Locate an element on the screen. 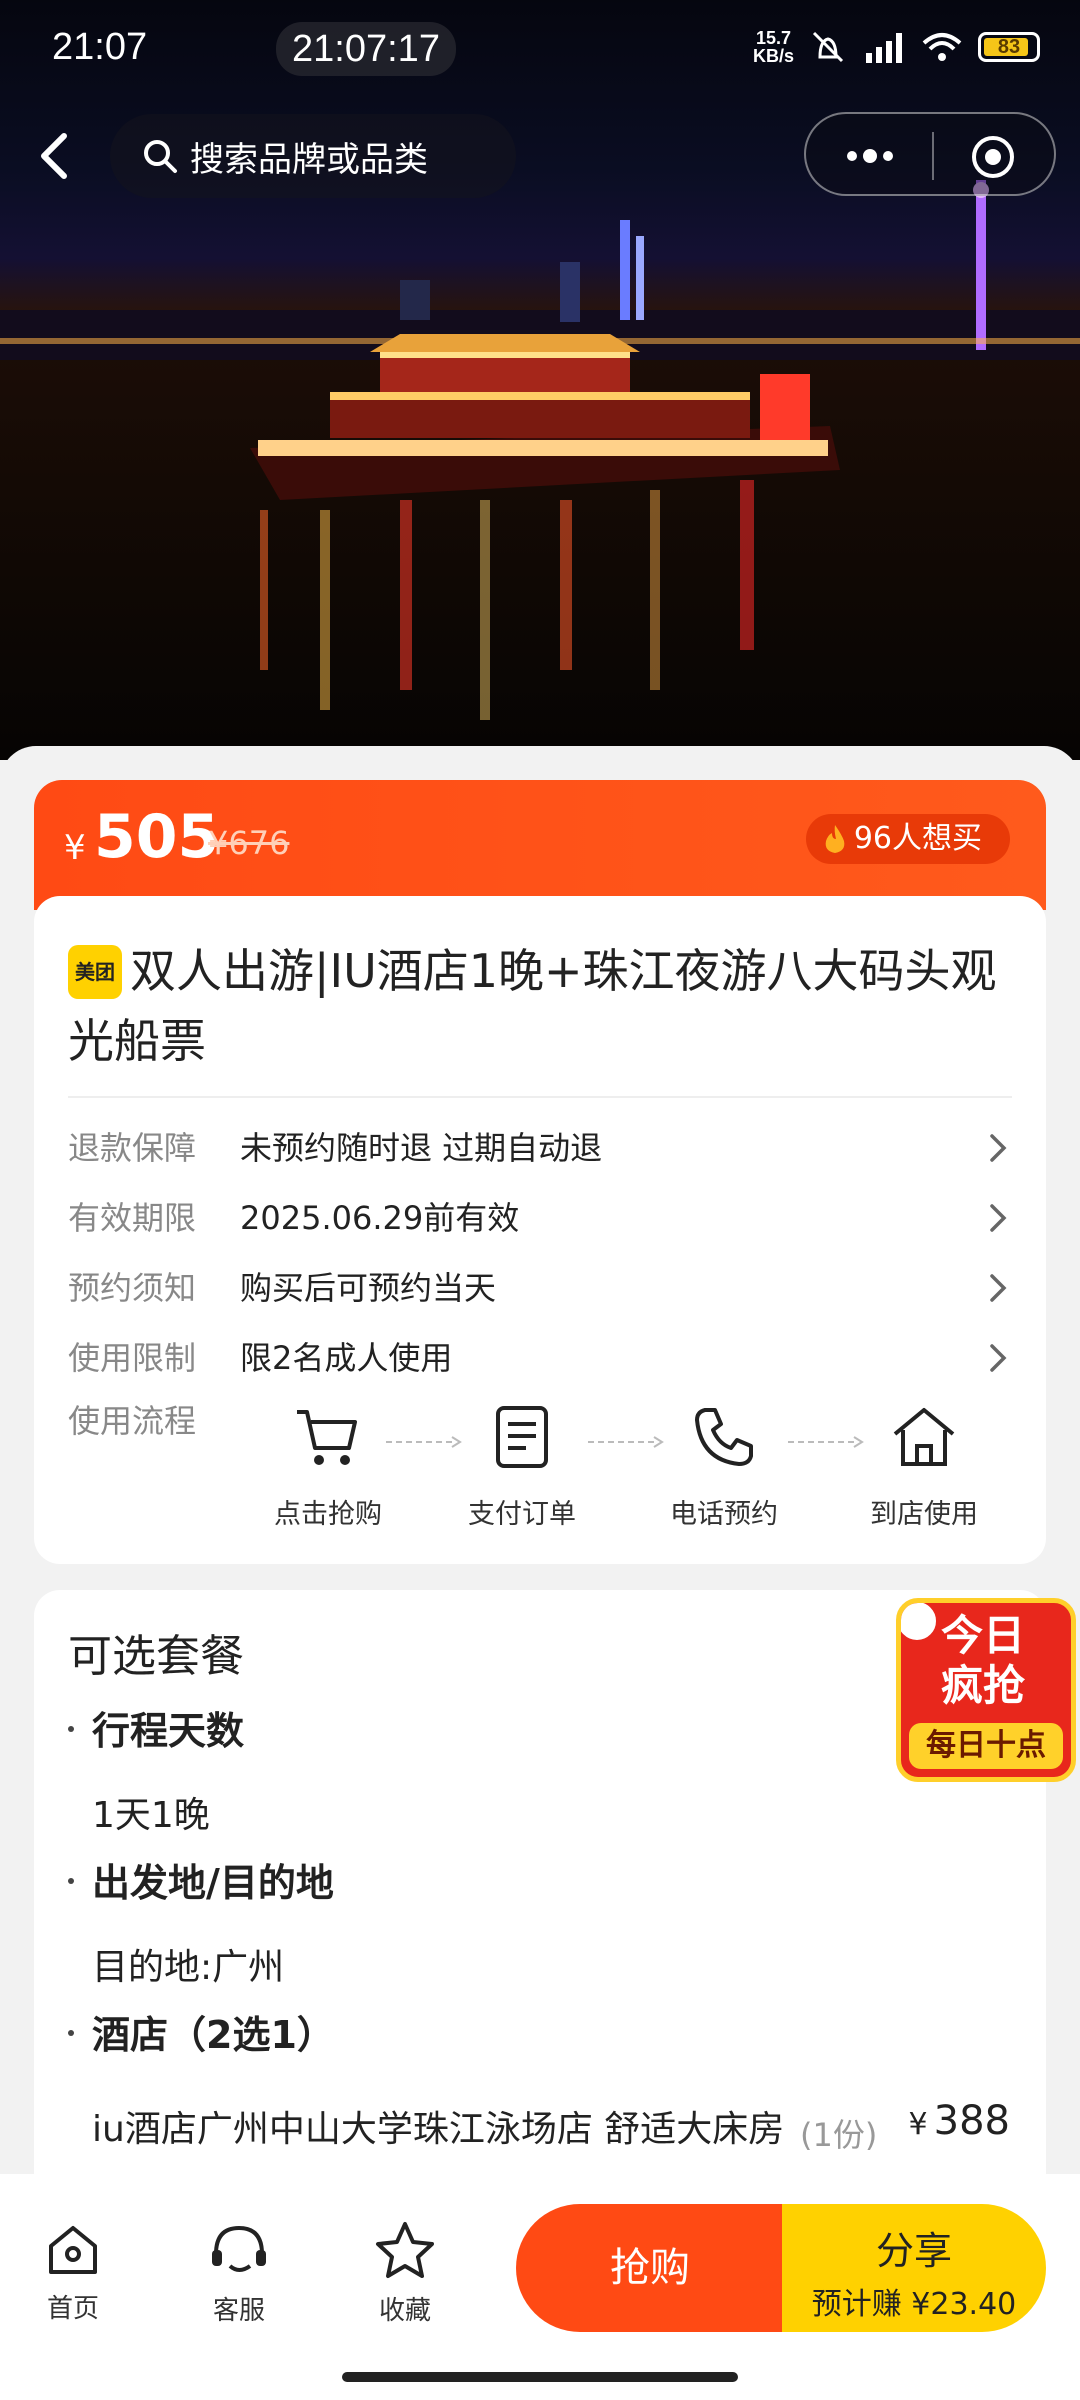 The width and height of the screenshot is (1080, 2400). mute-icon is located at coordinates (828, 47).